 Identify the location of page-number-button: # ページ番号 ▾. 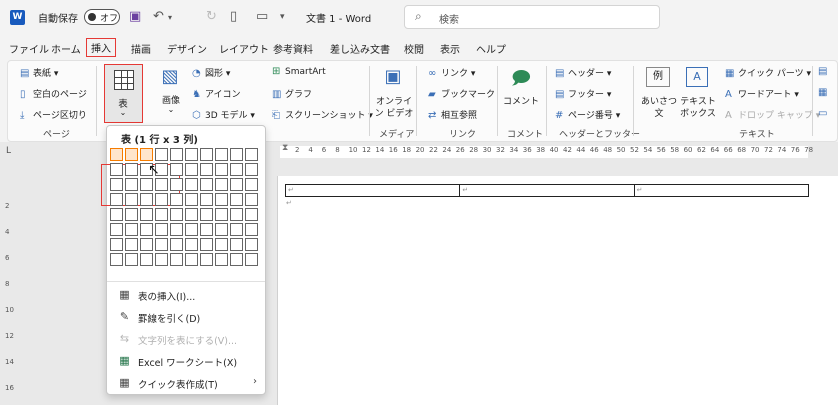
(587, 114).